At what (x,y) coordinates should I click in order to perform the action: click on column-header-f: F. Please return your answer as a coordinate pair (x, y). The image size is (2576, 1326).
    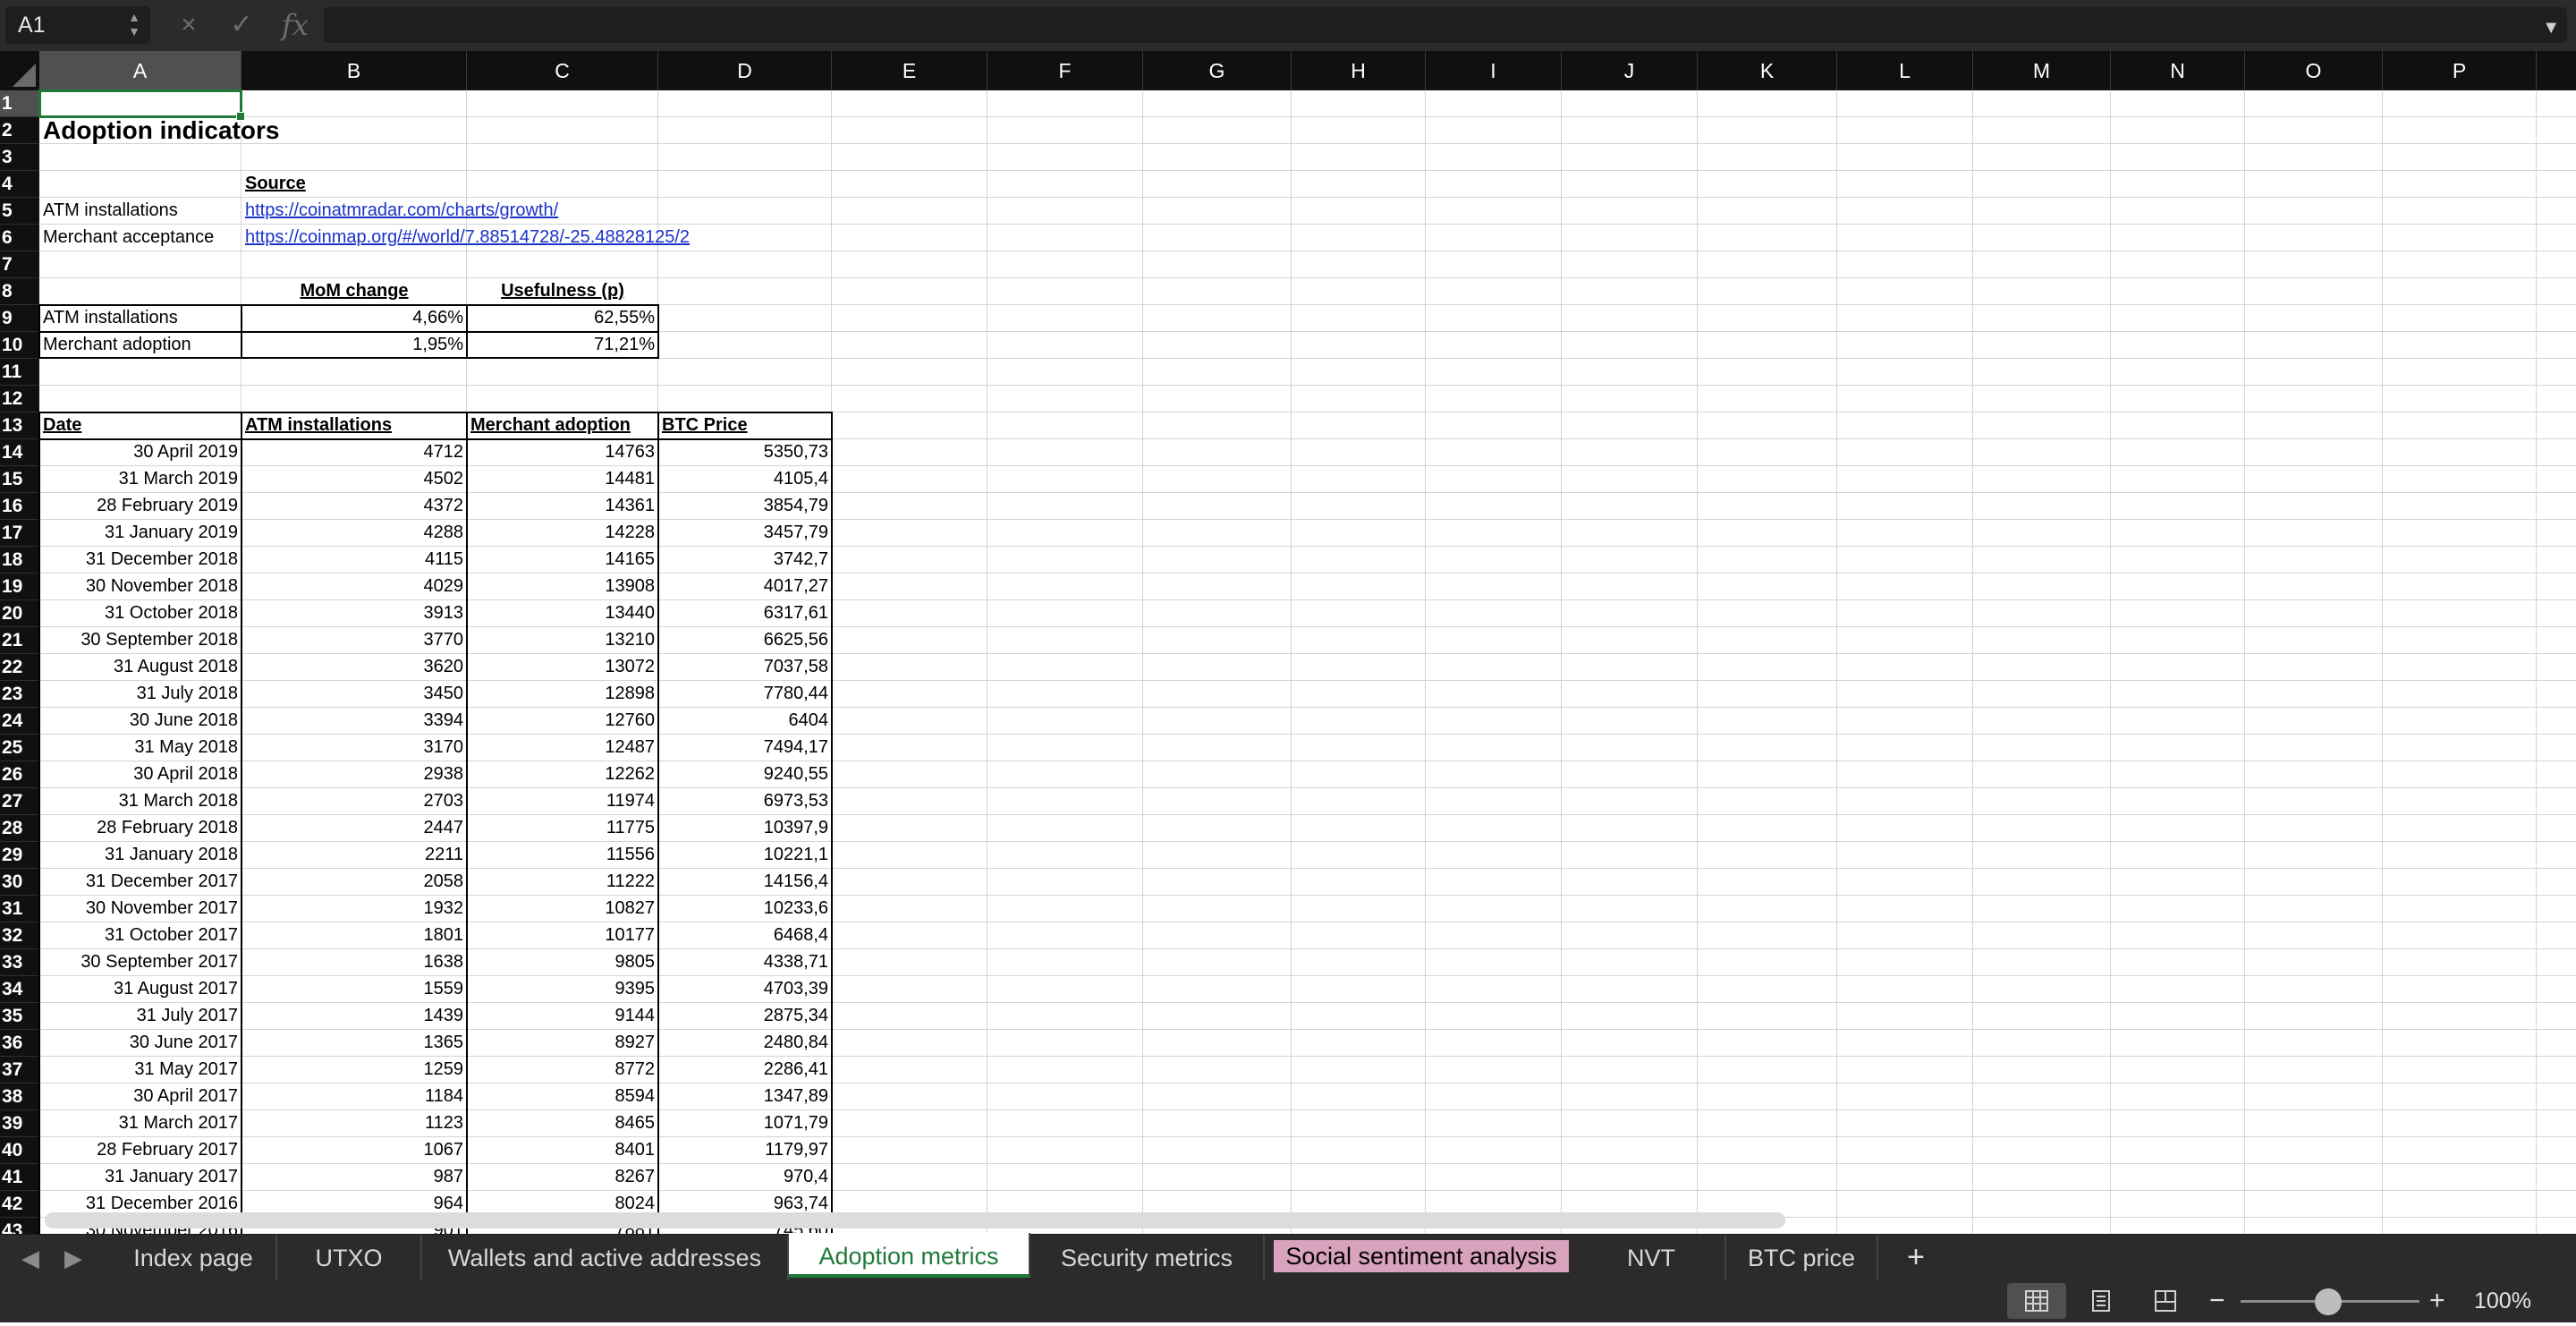
    Looking at the image, I should click on (1065, 70).